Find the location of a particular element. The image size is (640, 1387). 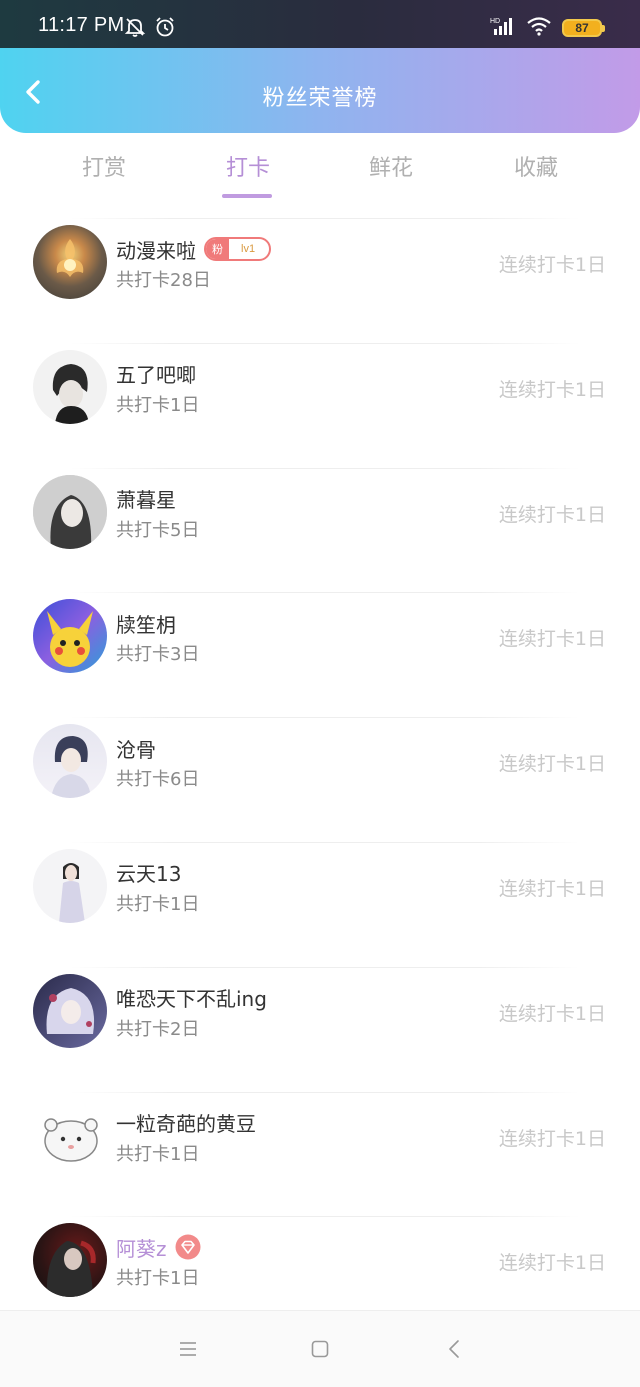

list-item: 沧骨 共打卡6日 连续打卡1日 is located at coordinates (320, 779).